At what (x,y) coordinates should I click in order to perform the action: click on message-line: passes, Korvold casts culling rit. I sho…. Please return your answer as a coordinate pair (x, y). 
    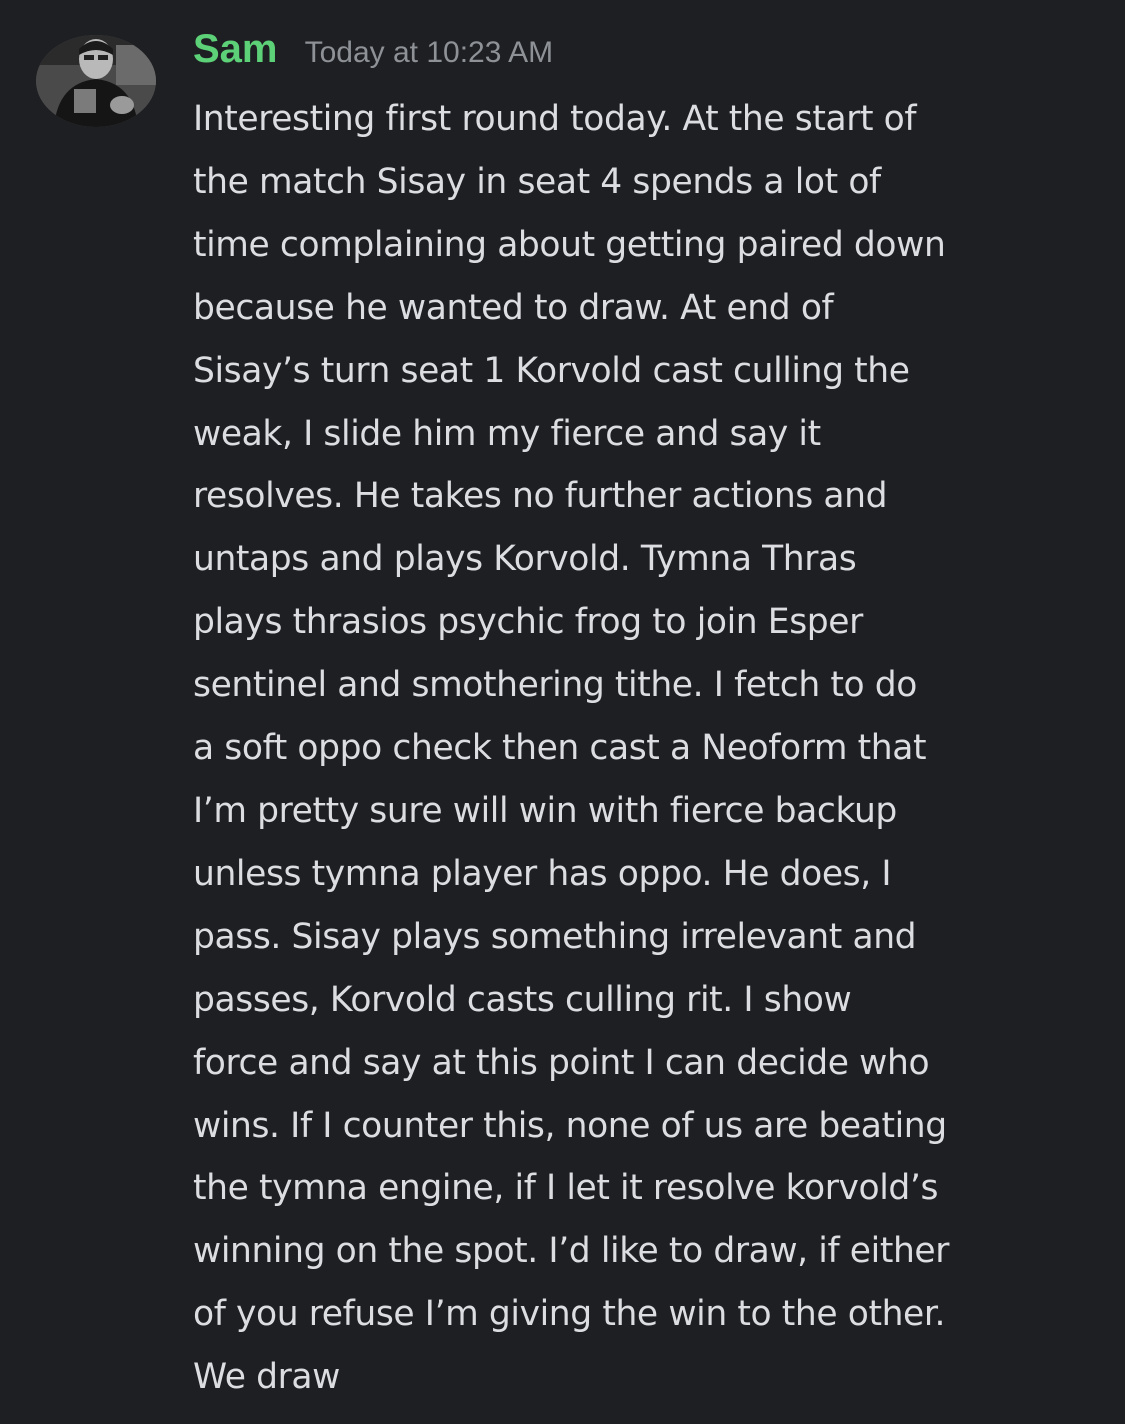
    Looking at the image, I should click on (522, 999).